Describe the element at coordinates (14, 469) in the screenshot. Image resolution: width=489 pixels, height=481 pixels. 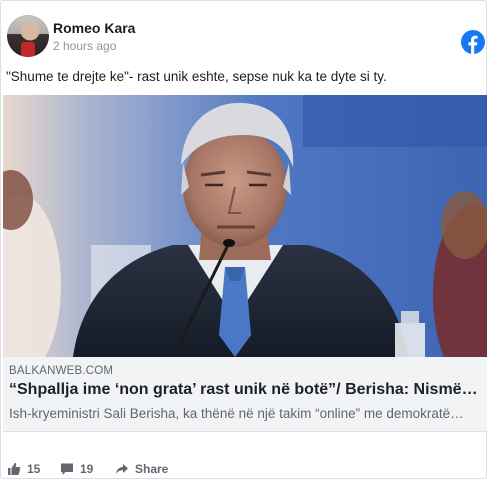
I see `thumbs-up-icon` at that location.